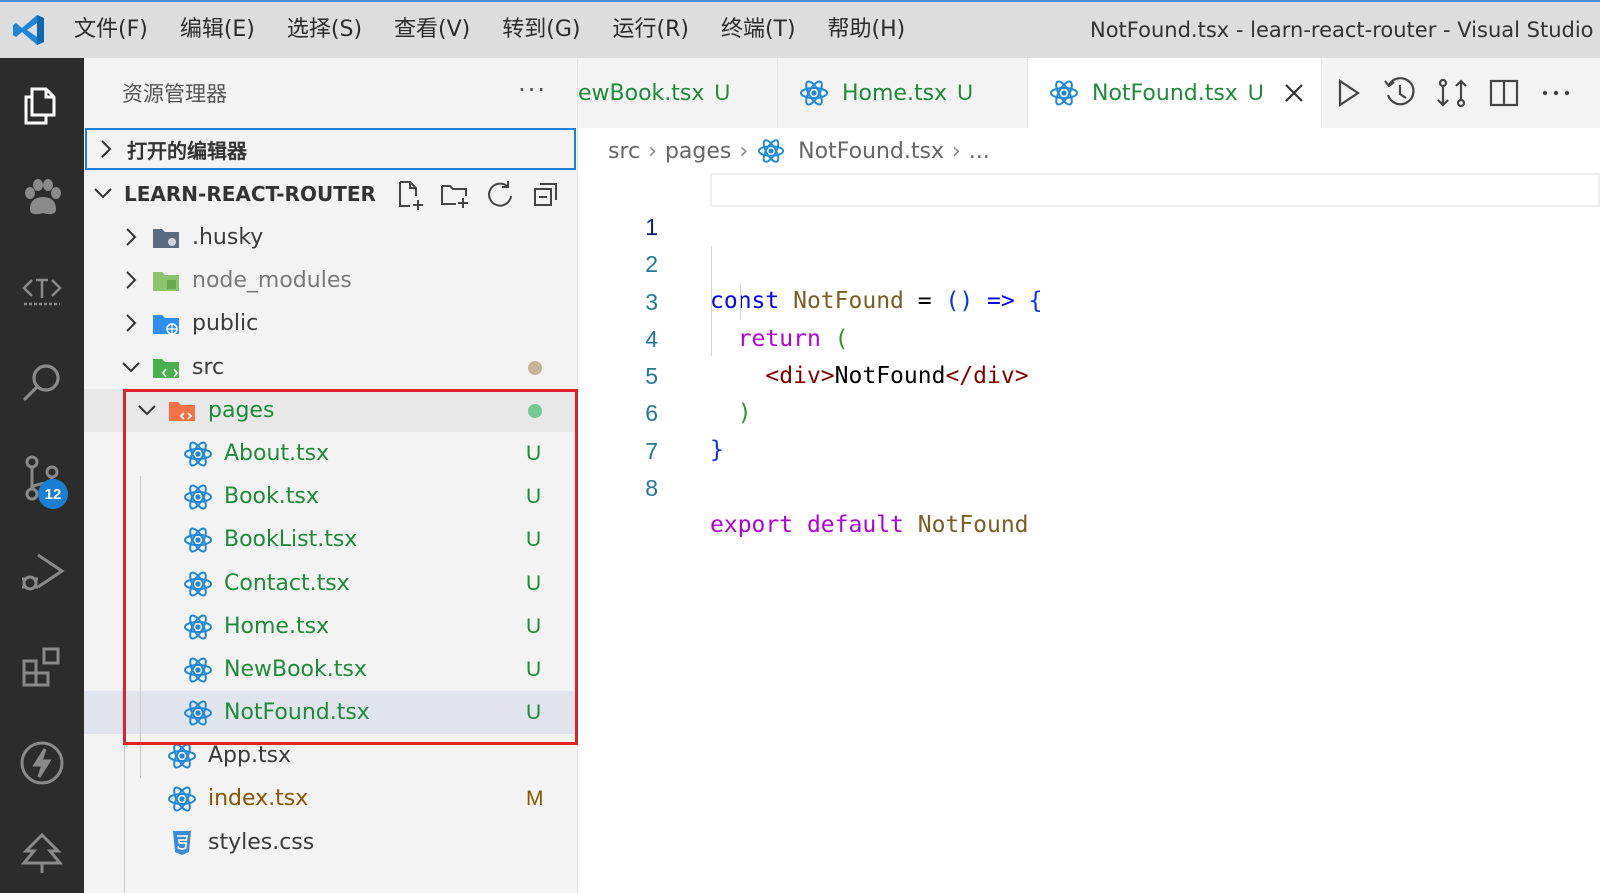 The height and width of the screenshot is (893, 1600). Describe the element at coordinates (228, 237) in the screenshot. I see `tree-item-label: .husky` at that location.